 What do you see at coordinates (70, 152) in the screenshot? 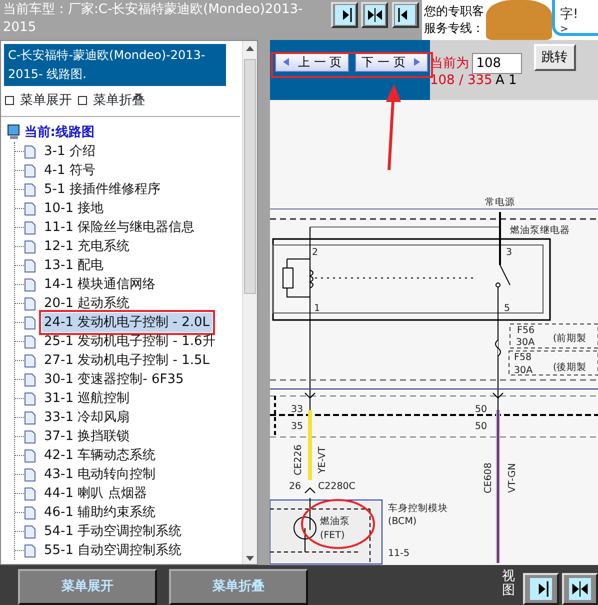
I see `tree-item: 3-1 介绍` at bounding box center [70, 152].